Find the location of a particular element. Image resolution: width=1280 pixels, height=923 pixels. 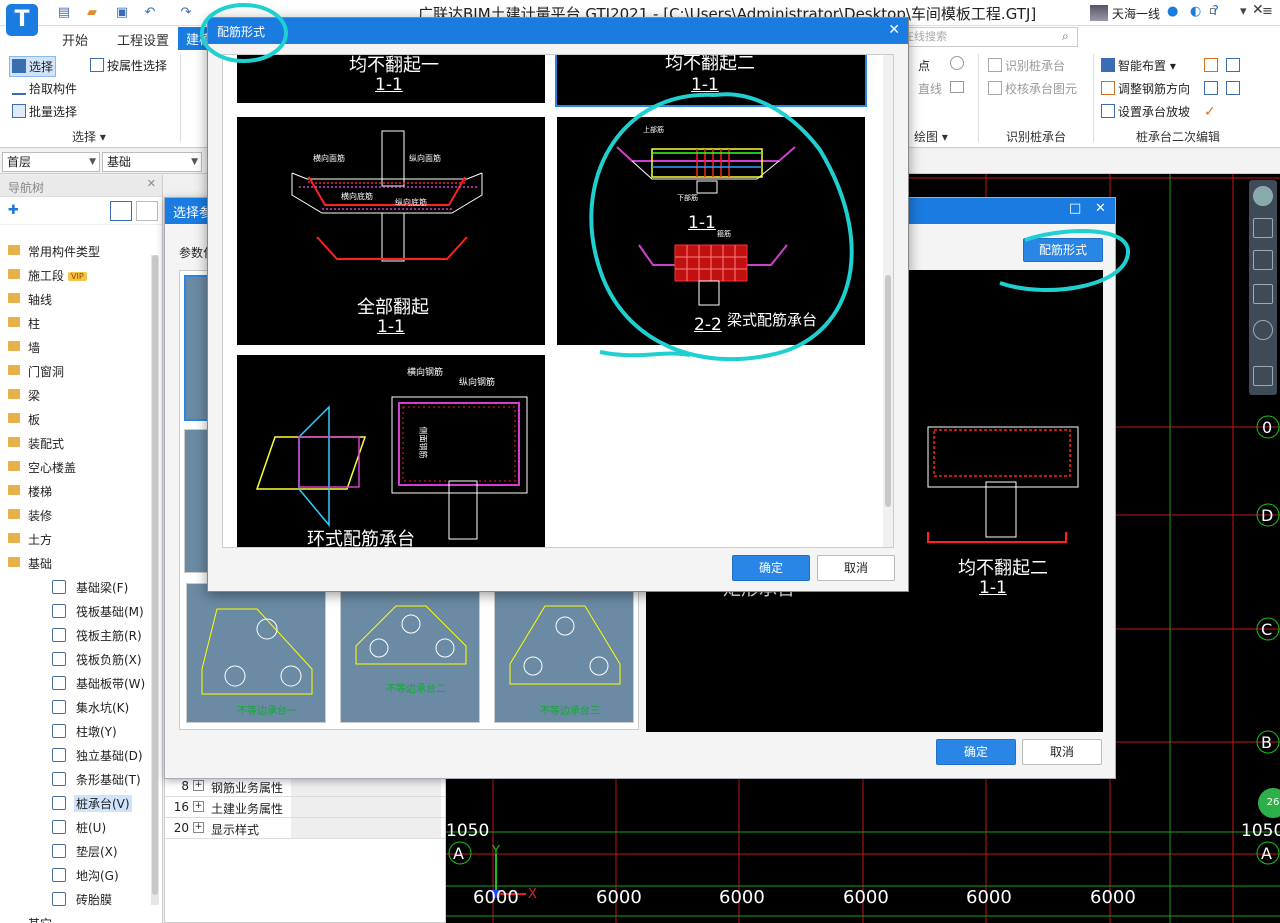

tab-start: 开始 is located at coordinates (75, 39).